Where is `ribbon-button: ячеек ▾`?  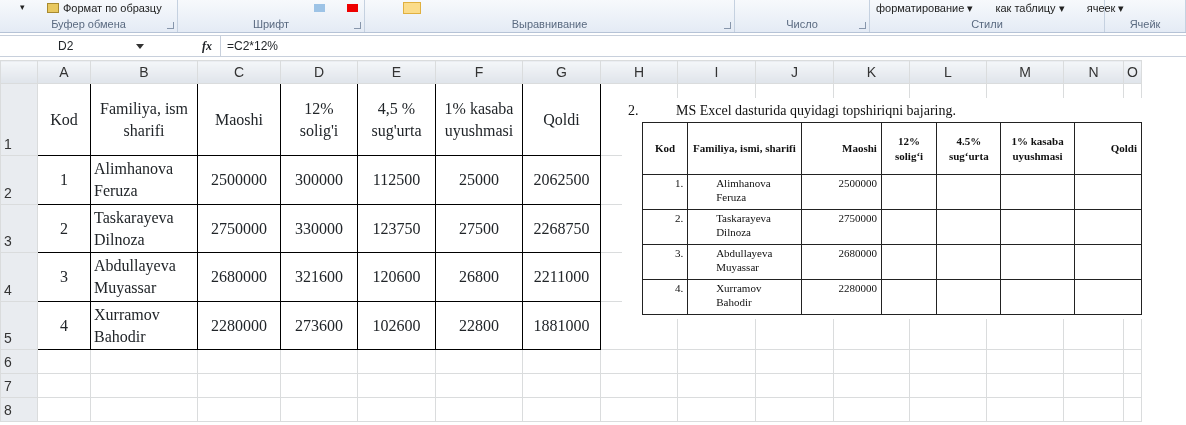 ribbon-button: ячеек ▾ is located at coordinates (1105, 8).